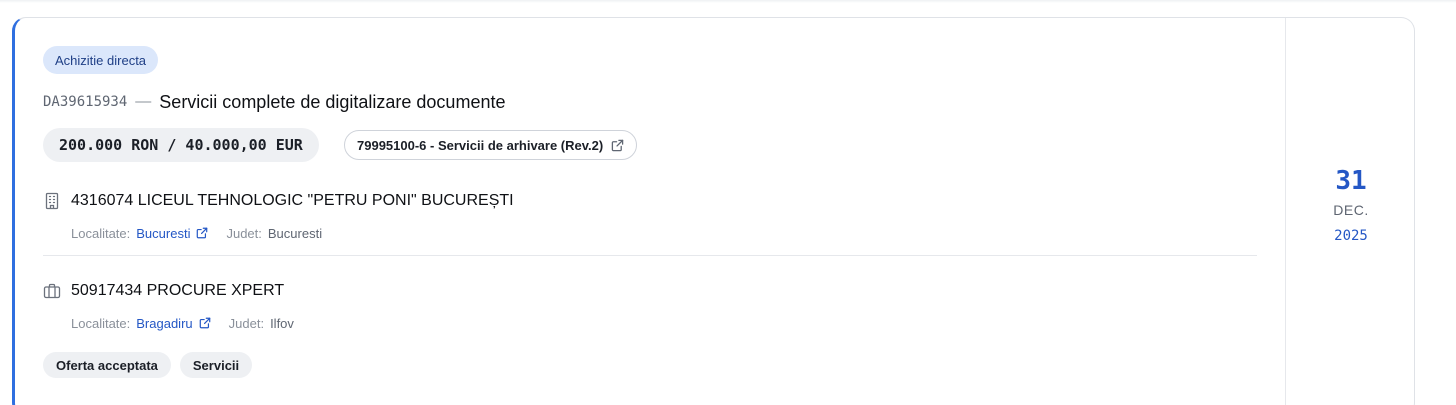 The width and height of the screenshot is (1456, 405). I want to click on category-tag: Servicii, so click(216, 365).